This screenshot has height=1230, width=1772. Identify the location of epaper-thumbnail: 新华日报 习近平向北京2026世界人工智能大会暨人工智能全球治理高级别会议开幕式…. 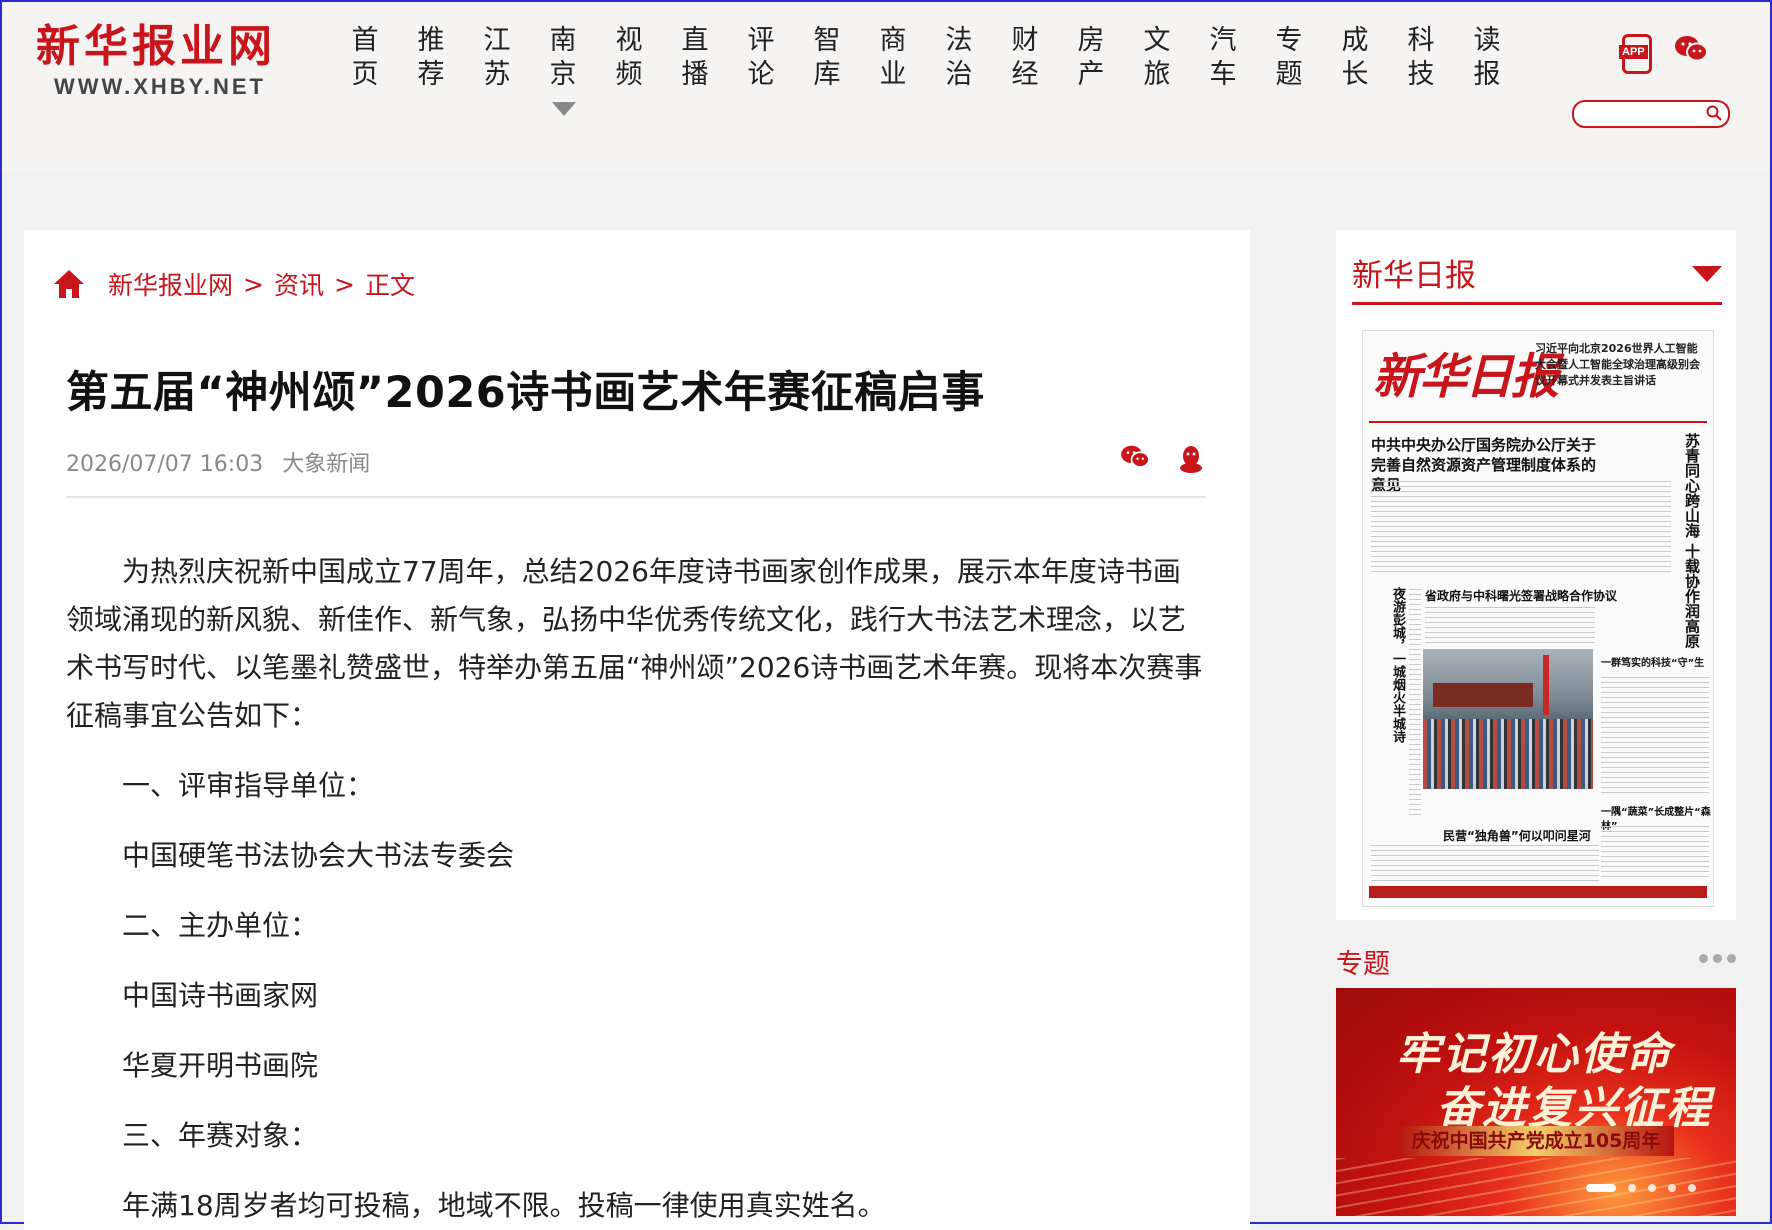
(1538, 618).